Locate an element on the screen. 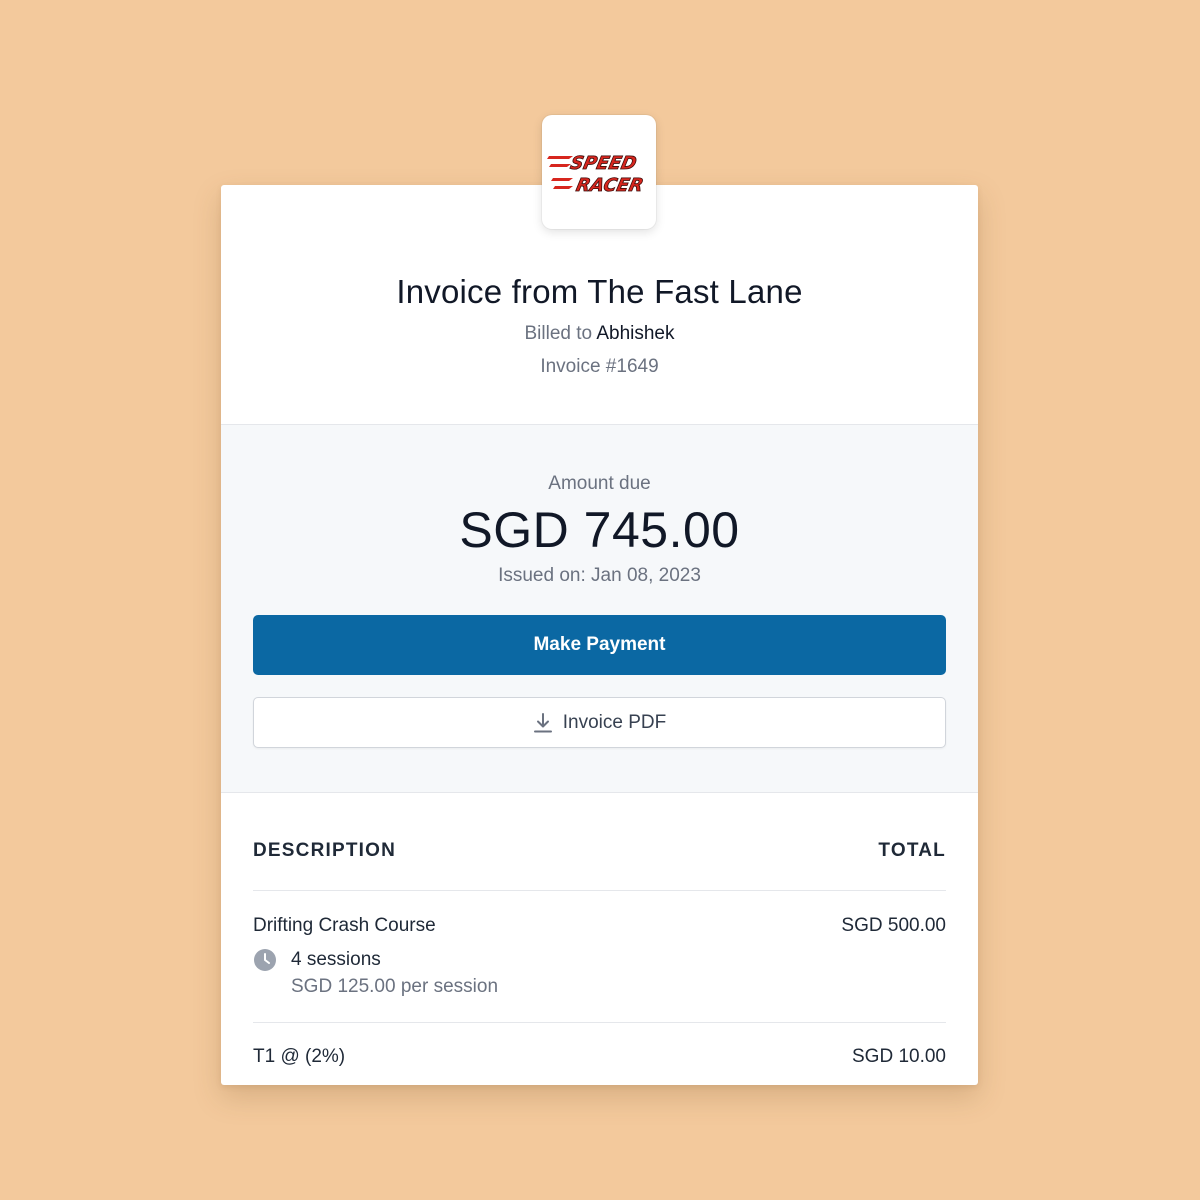  unit-price: SGD 125.00 per session is located at coordinates (395, 986).